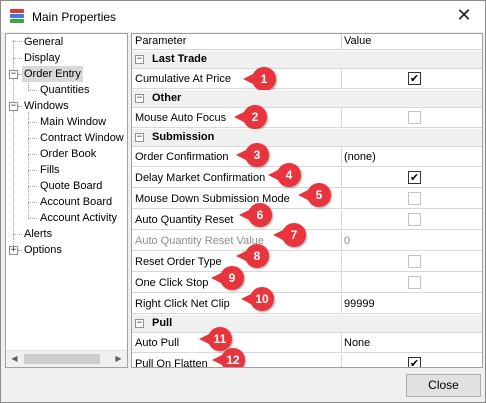  I want to click on expand-order-entry-icon: −, so click(13, 74).